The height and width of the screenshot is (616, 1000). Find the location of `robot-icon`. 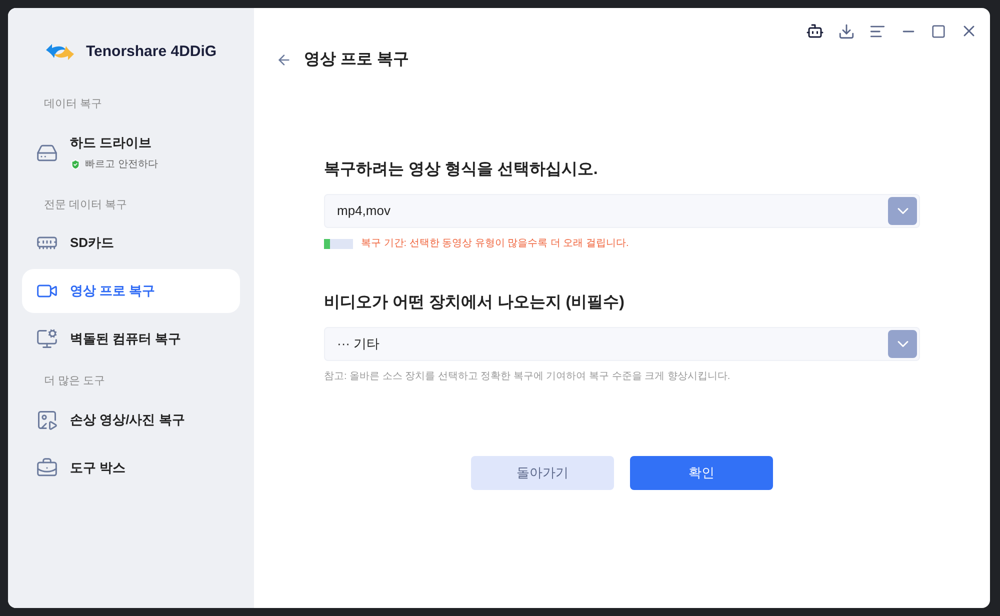

robot-icon is located at coordinates (815, 31).